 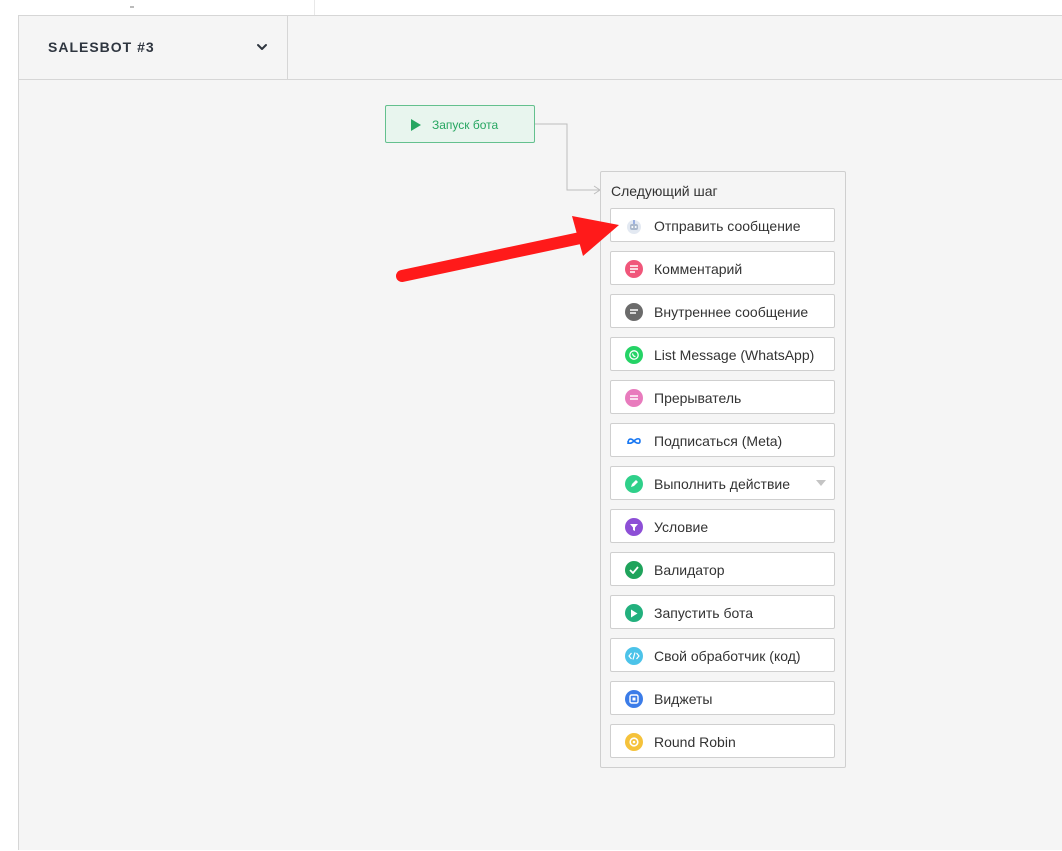 What do you see at coordinates (9, 425) in the screenshot?
I see `left-strip` at bounding box center [9, 425].